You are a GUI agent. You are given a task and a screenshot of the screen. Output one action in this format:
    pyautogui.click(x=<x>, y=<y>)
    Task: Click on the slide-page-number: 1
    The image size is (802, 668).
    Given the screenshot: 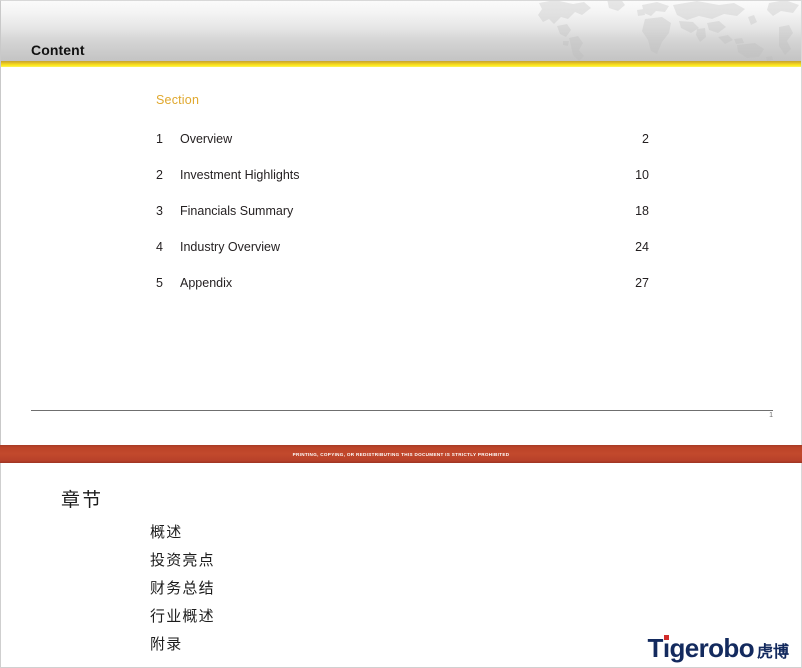 What is the action you would take?
    pyautogui.click(x=771, y=415)
    